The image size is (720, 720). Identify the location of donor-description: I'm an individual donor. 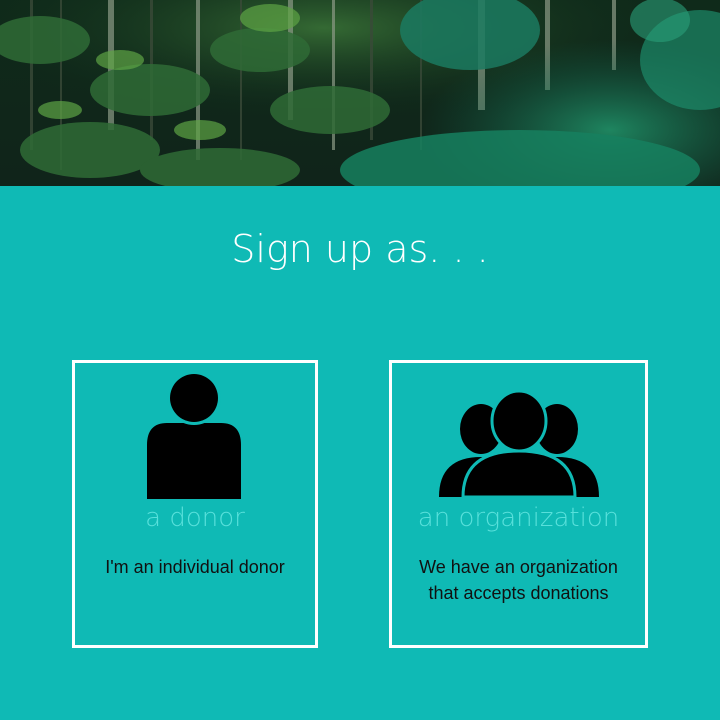
(195, 567).